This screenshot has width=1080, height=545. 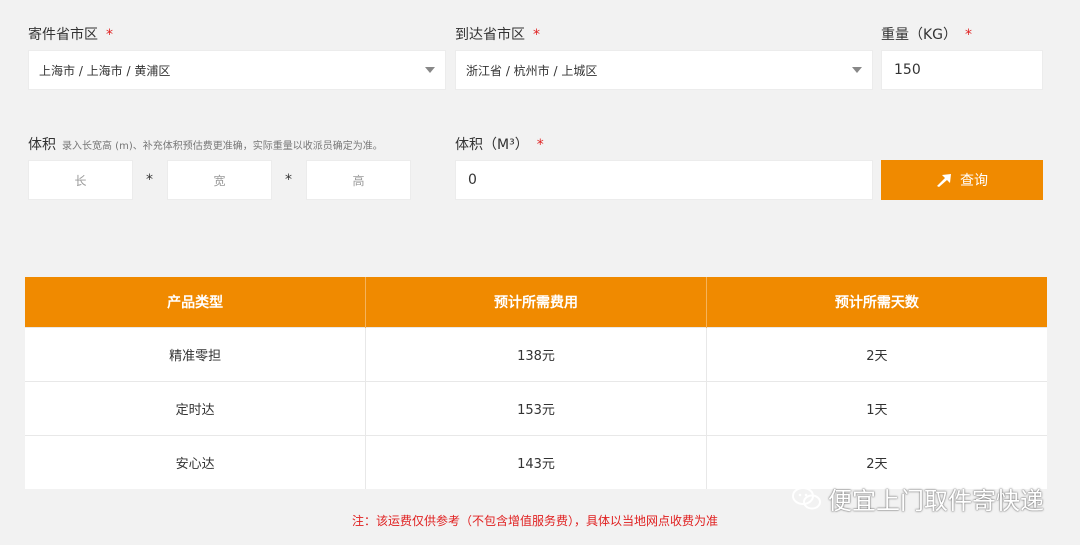 I want to click on dimensions-label: 体积 录入长宽高 (m)、补充体积预估费更准确，实际重量以收派员确定为准。, so click(x=205, y=144).